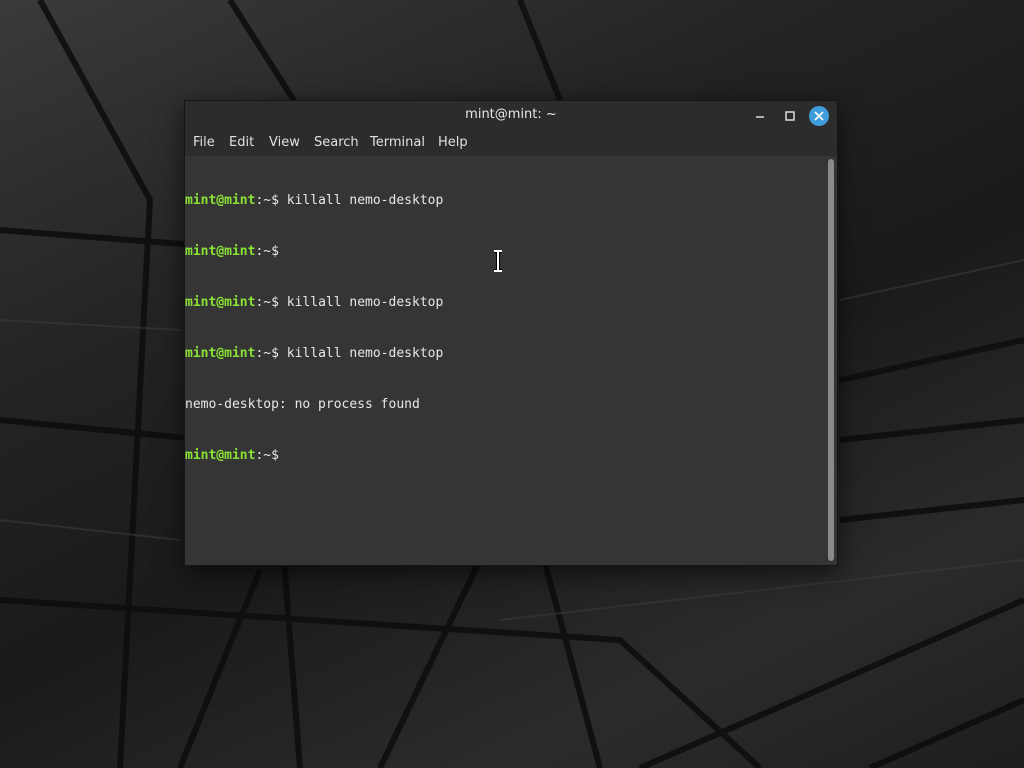  Describe the element at coordinates (397, 142) in the screenshot. I see `menu-terminal: Terminal` at that location.